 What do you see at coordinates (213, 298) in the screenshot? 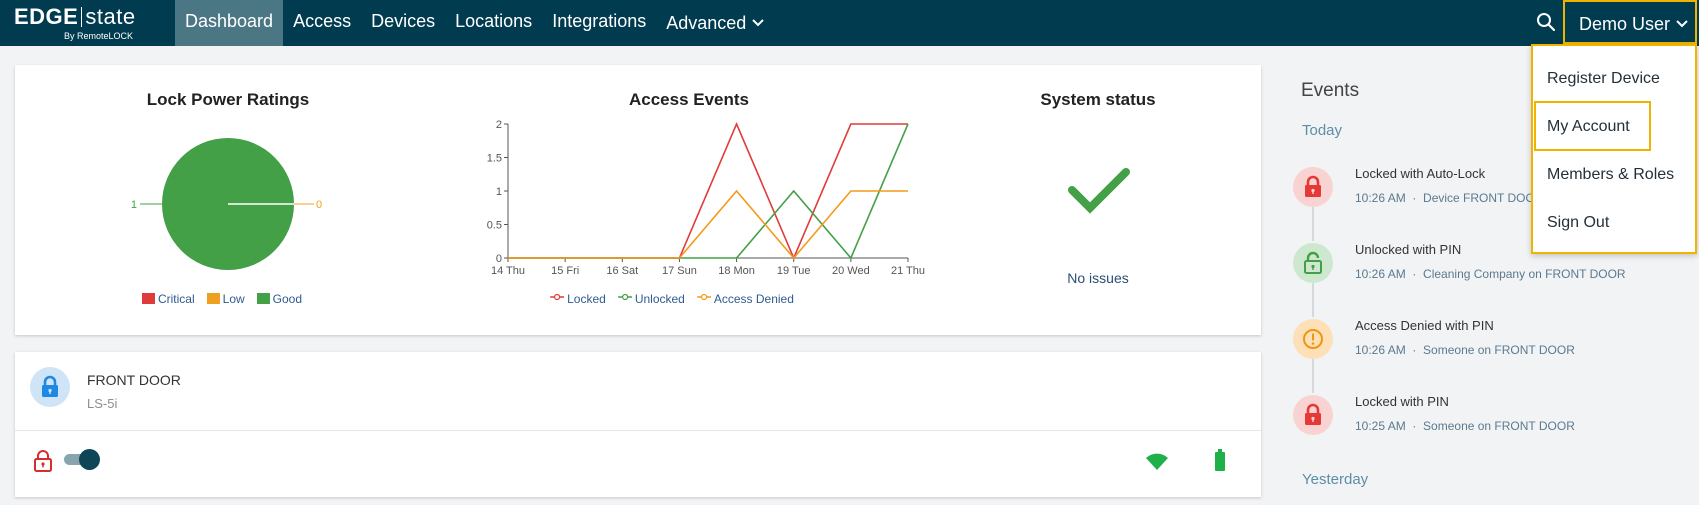
I see `legend-swatch-low` at bounding box center [213, 298].